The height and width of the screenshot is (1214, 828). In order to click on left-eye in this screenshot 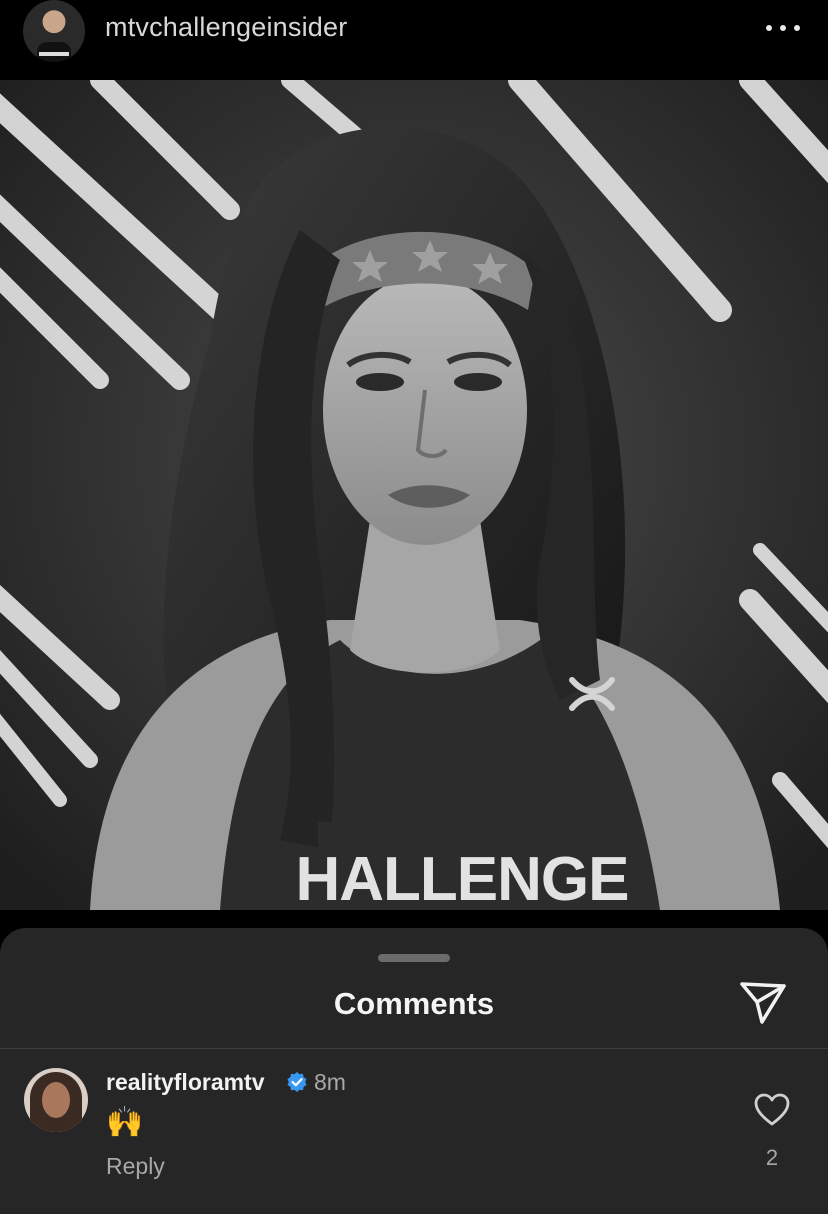, I will do `click(380, 382)`.